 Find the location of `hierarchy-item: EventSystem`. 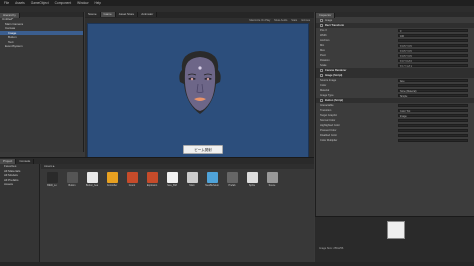

hierarchy-item: EventSystem is located at coordinates (41, 46).